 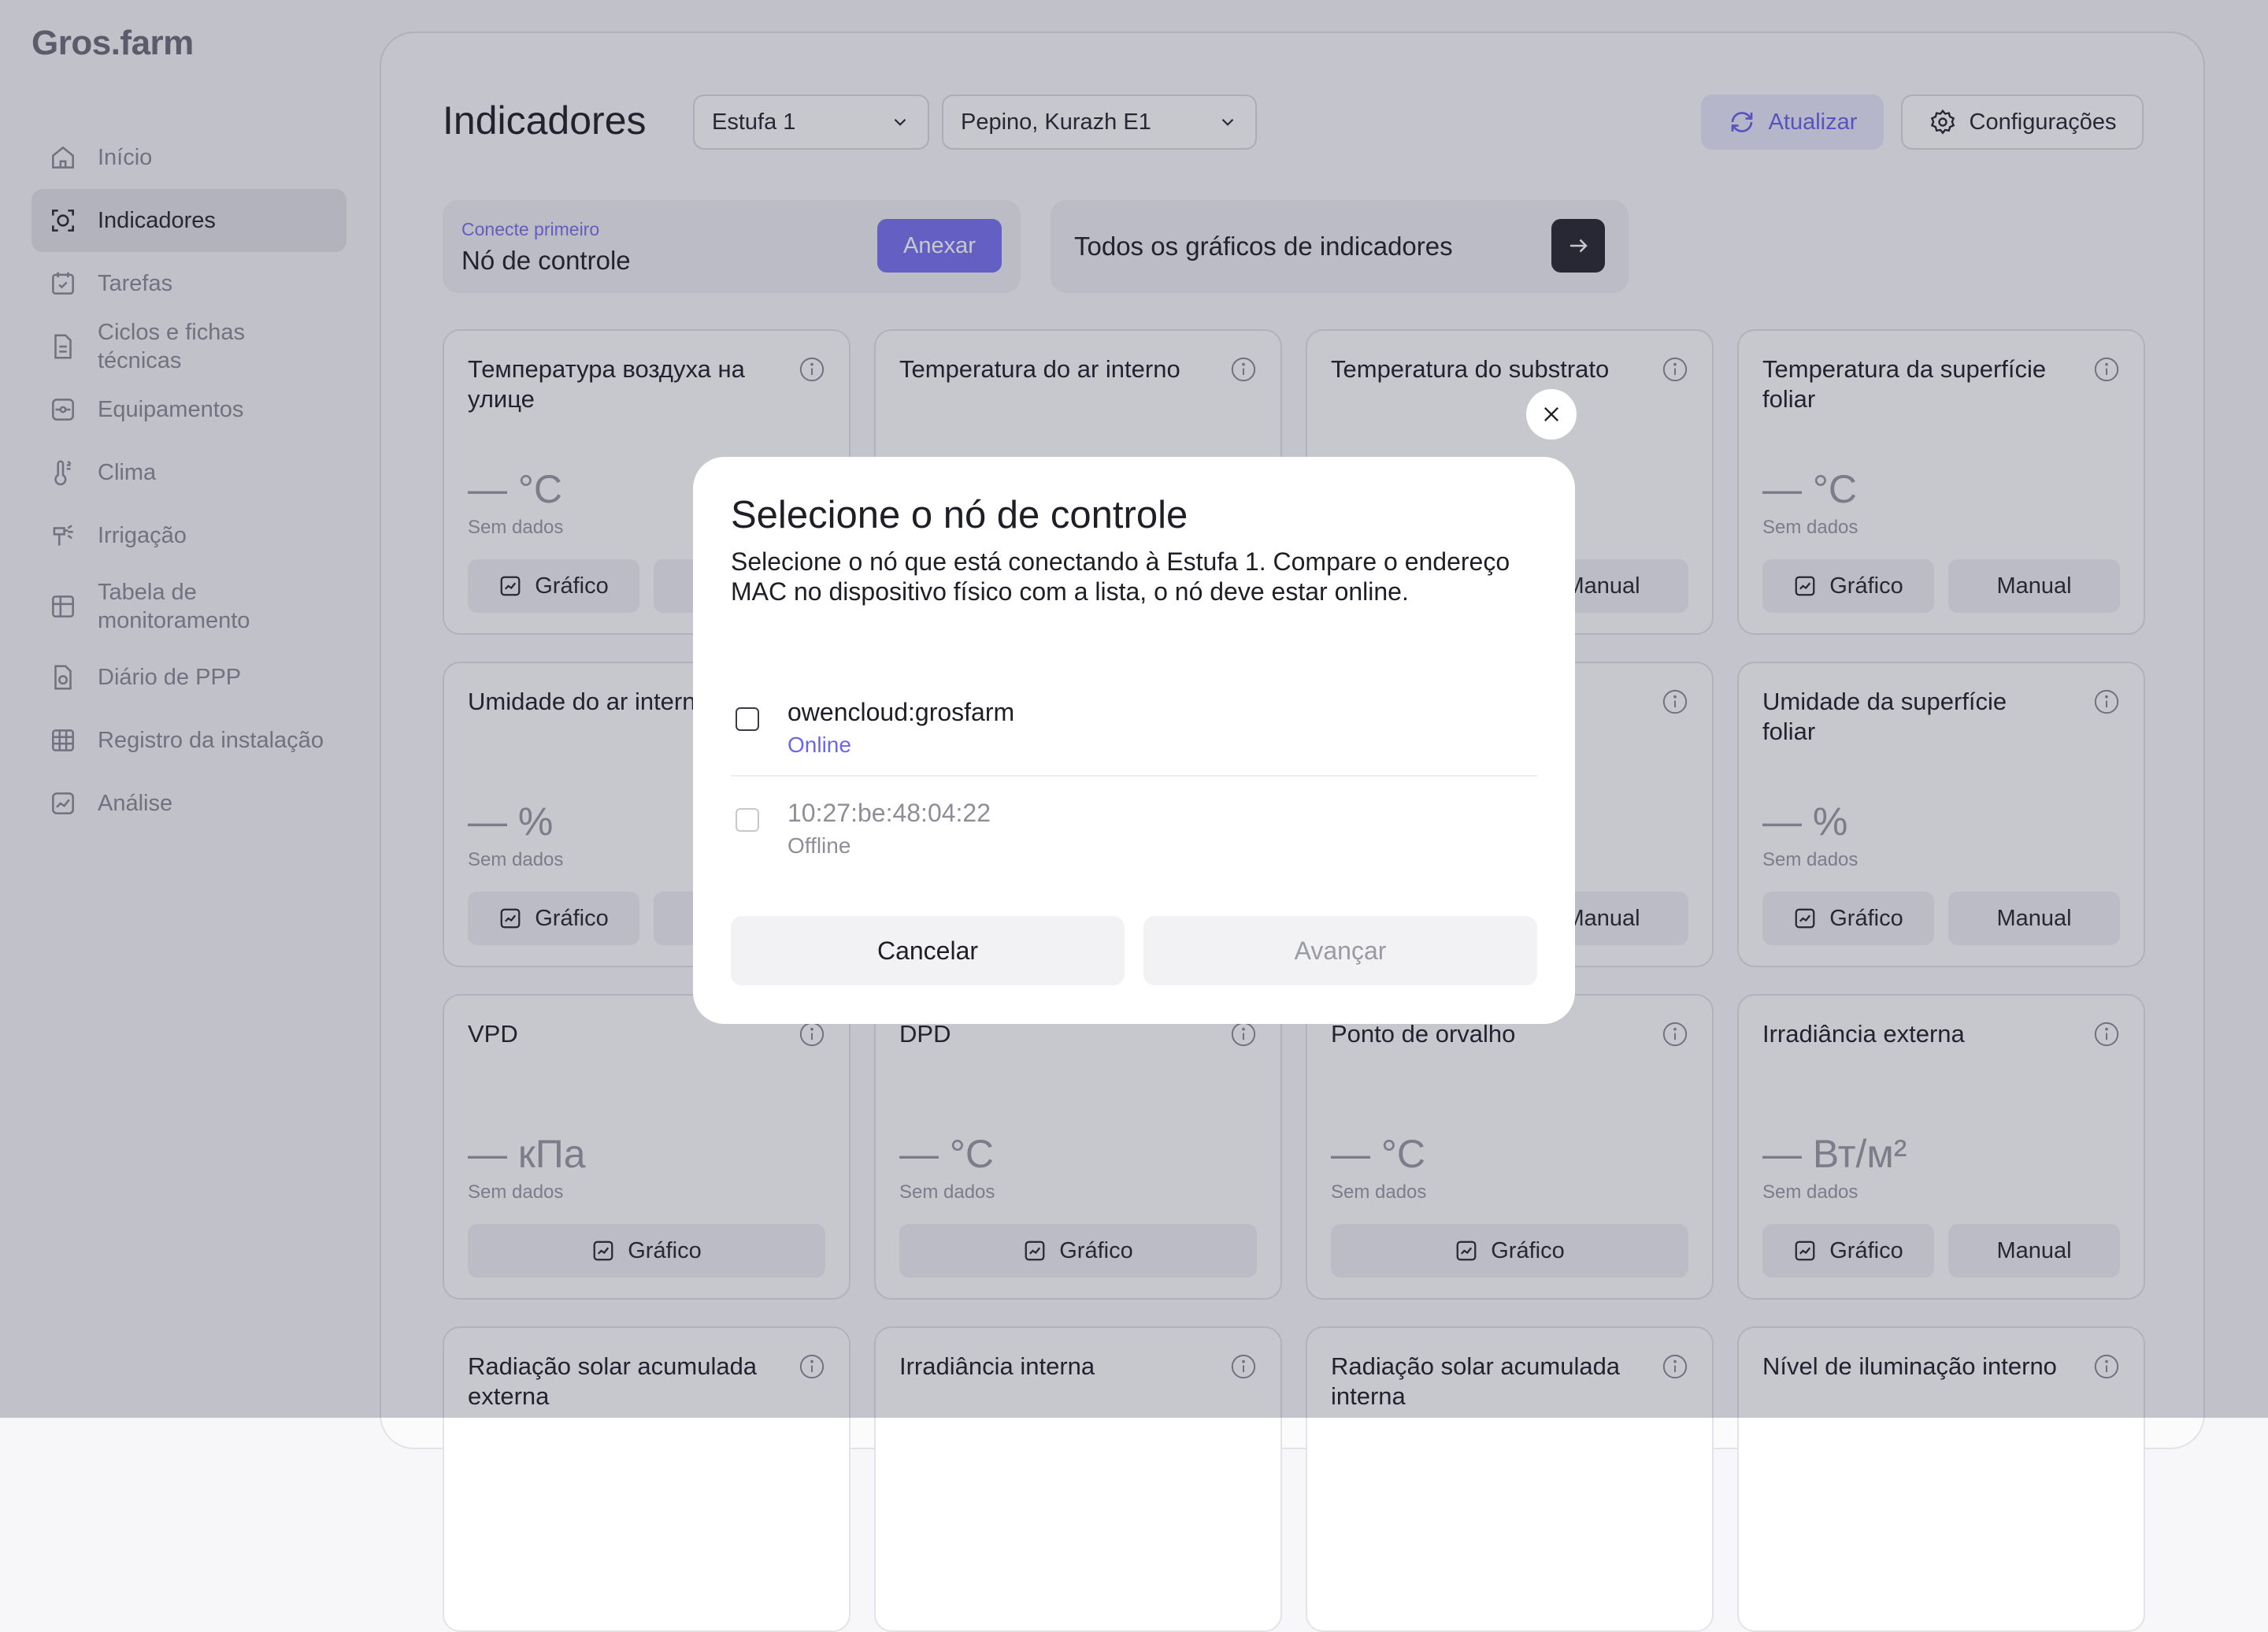 What do you see at coordinates (928, 950) in the screenshot?
I see `cancel-button: Cancelar` at bounding box center [928, 950].